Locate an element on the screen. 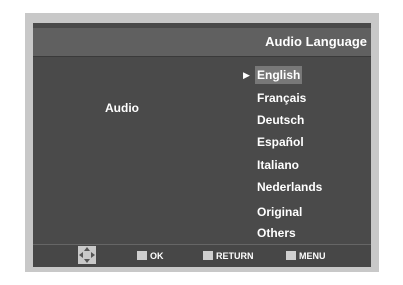 This screenshot has height=285, width=403. enter-icon is located at coordinates (142, 256).